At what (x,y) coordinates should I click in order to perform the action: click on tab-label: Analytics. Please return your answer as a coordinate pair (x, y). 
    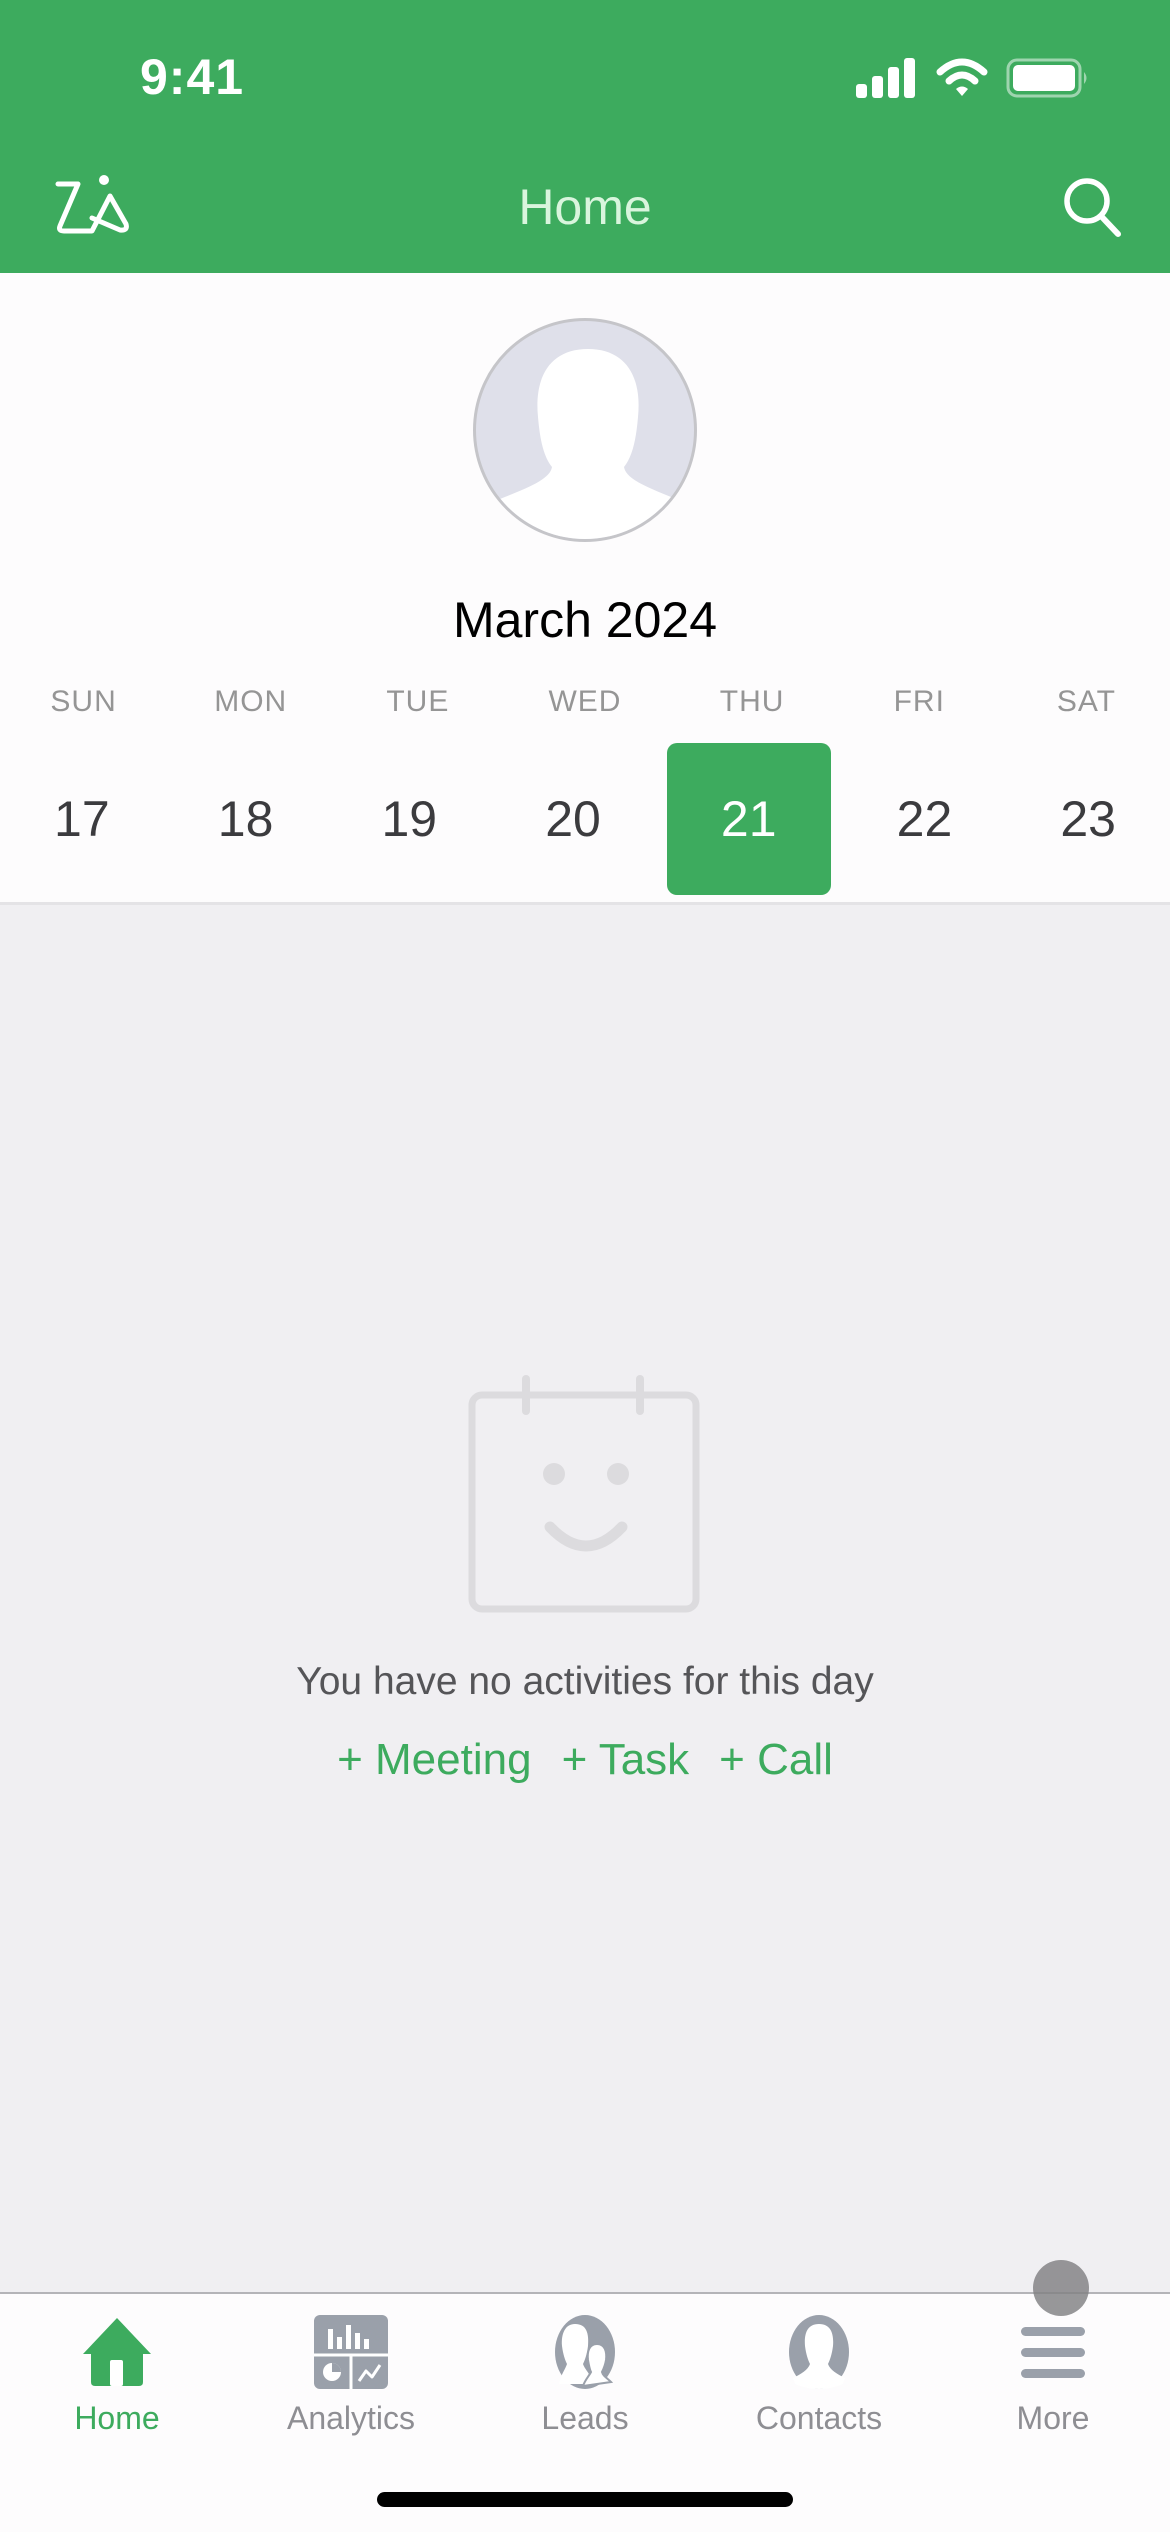
    Looking at the image, I should click on (351, 2418).